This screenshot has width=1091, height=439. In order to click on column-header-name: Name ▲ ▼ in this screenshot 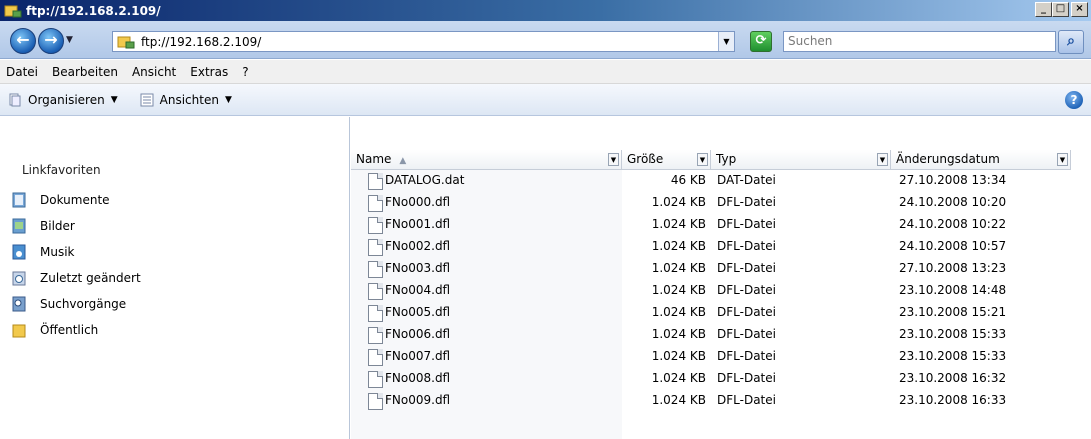, I will do `click(486, 160)`.